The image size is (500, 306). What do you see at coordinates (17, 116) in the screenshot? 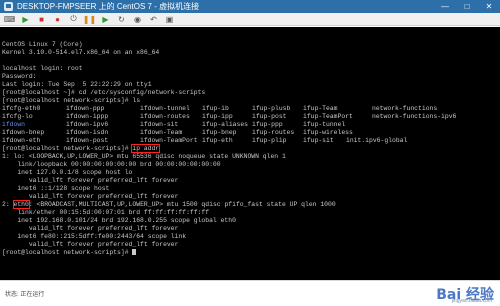
I see `file-entry: ifcfg-lo` at bounding box center [17, 116].